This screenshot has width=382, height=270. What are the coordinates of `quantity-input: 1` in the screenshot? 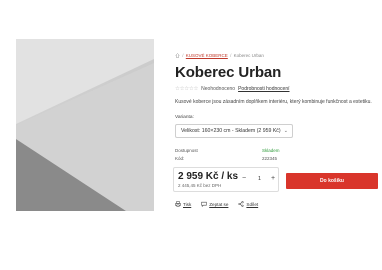 It's located at (259, 179).